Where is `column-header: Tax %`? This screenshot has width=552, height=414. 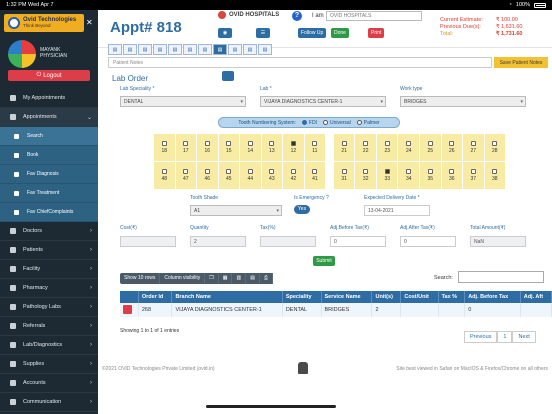
column-header: Tax % is located at coordinates (452, 297).